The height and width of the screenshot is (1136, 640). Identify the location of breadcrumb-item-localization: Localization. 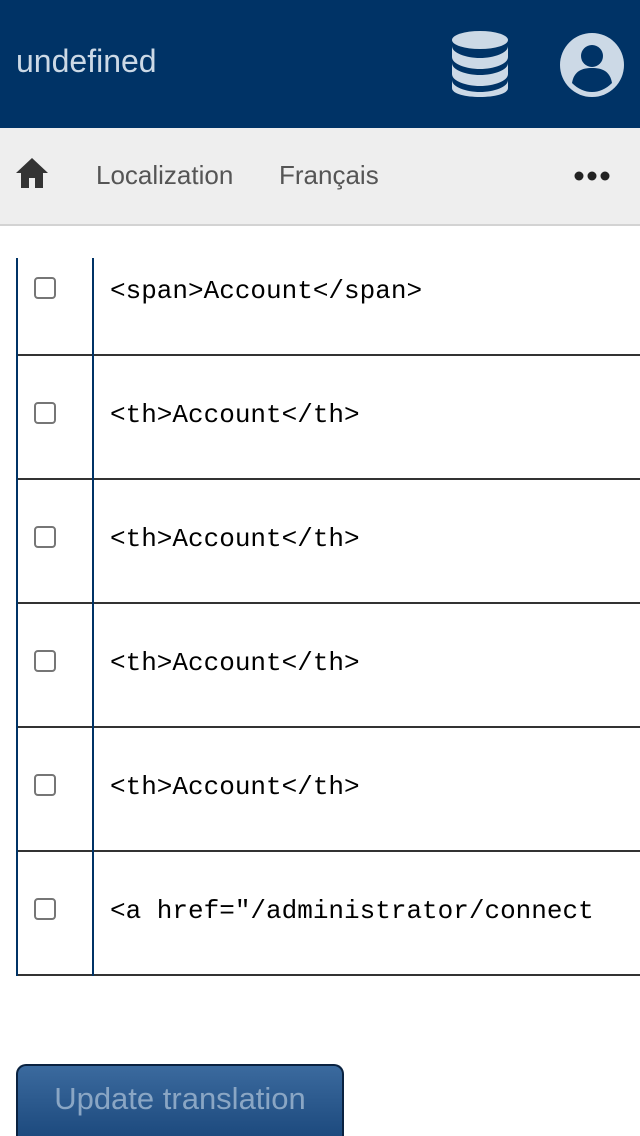
(164, 175).